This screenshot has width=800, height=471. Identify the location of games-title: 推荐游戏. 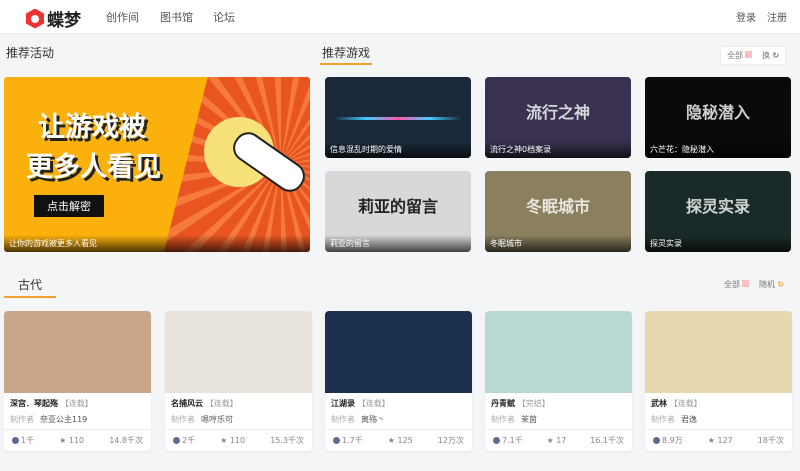
(346, 52).